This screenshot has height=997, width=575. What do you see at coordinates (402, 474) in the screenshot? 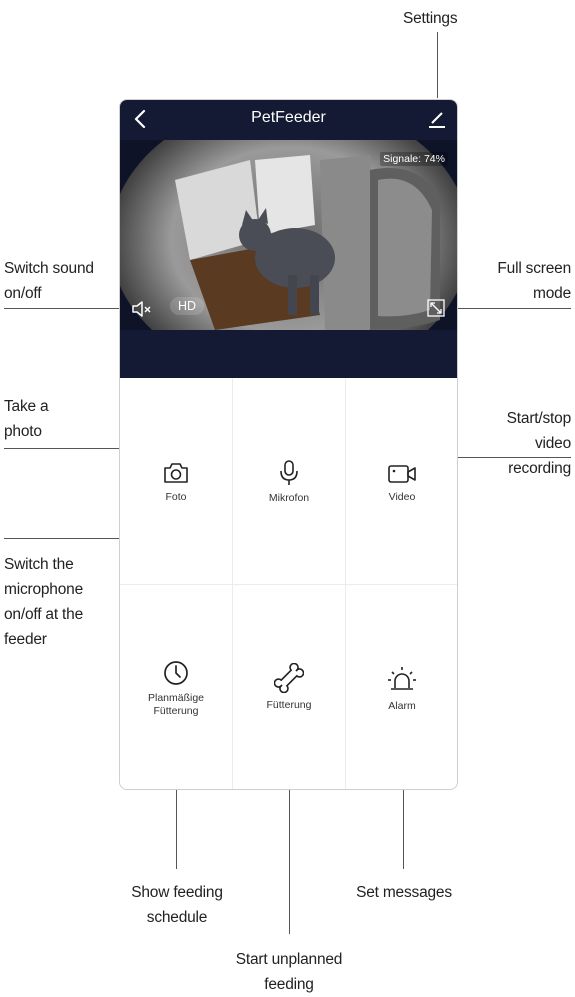
I see `video-camera-icon` at bounding box center [402, 474].